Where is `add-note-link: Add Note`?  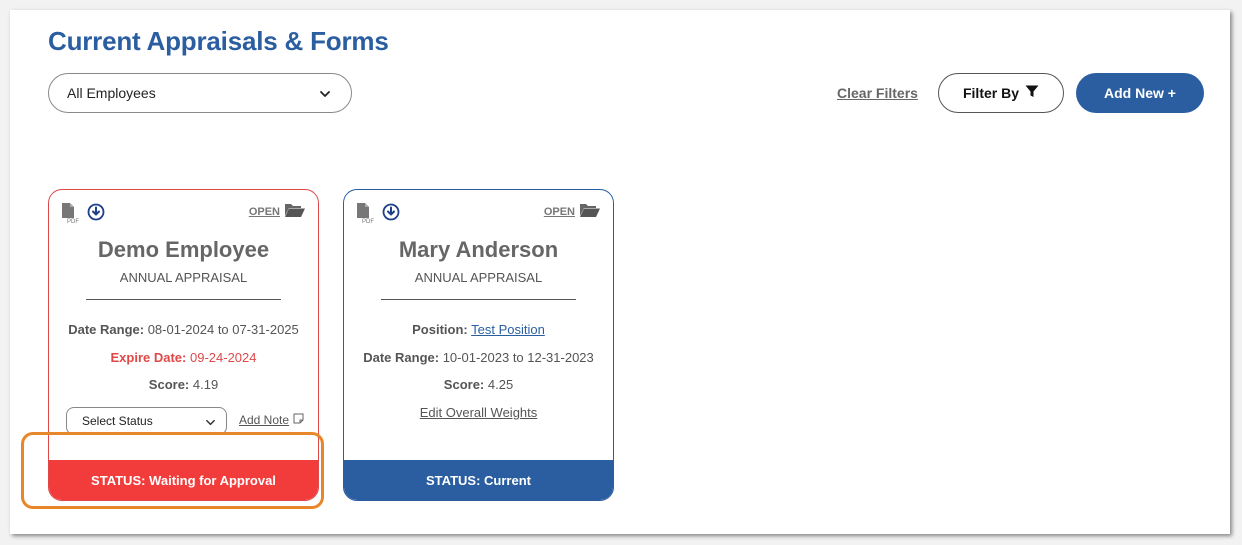
add-note-link: Add Note is located at coordinates (271, 420).